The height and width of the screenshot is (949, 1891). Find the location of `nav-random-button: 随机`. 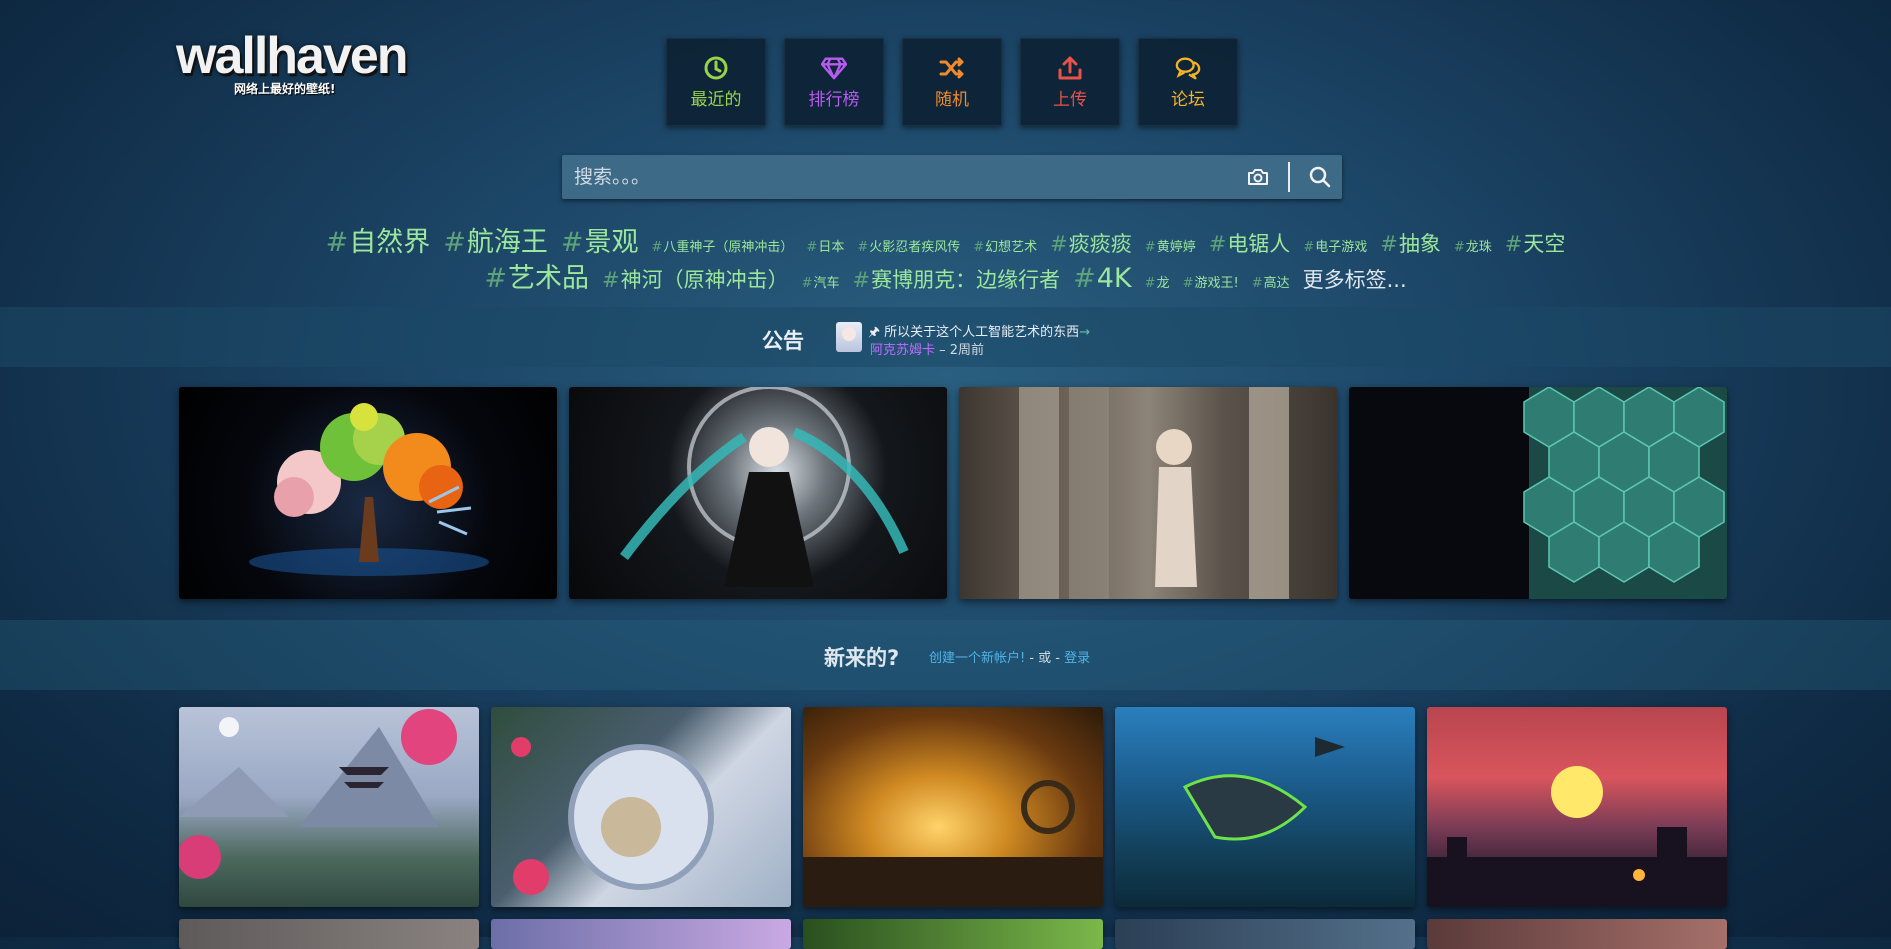

nav-random-button: 随机 is located at coordinates (952, 82).